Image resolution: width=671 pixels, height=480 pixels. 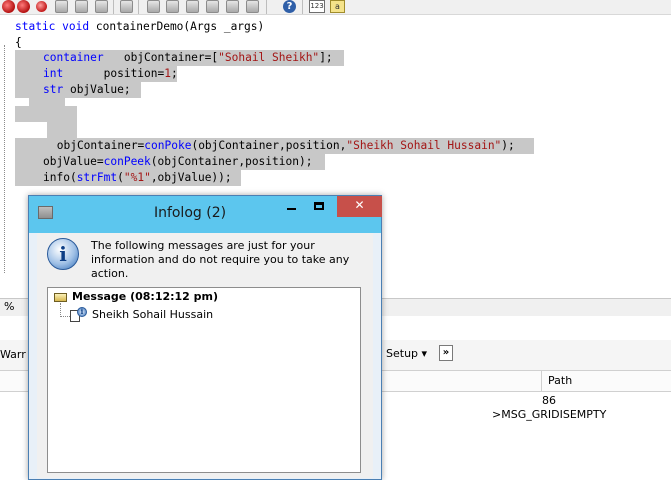 What do you see at coordinates (317, 6) in the screenshot?
I see `line-number-icon: 123` at bounding box center [317, 6].